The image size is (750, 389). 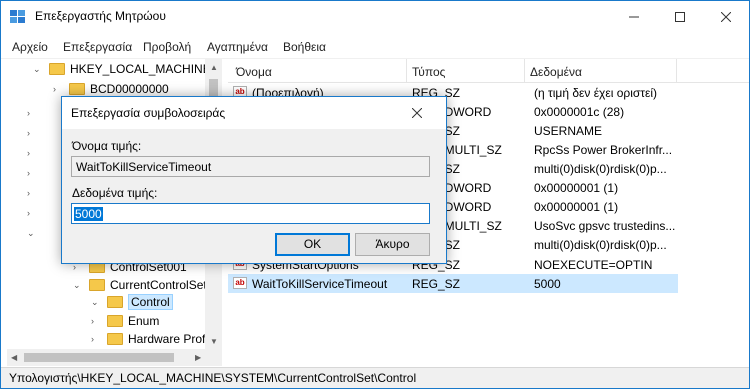 I want to click on column-header-type: Τύπος, so click(x=428, y=72).